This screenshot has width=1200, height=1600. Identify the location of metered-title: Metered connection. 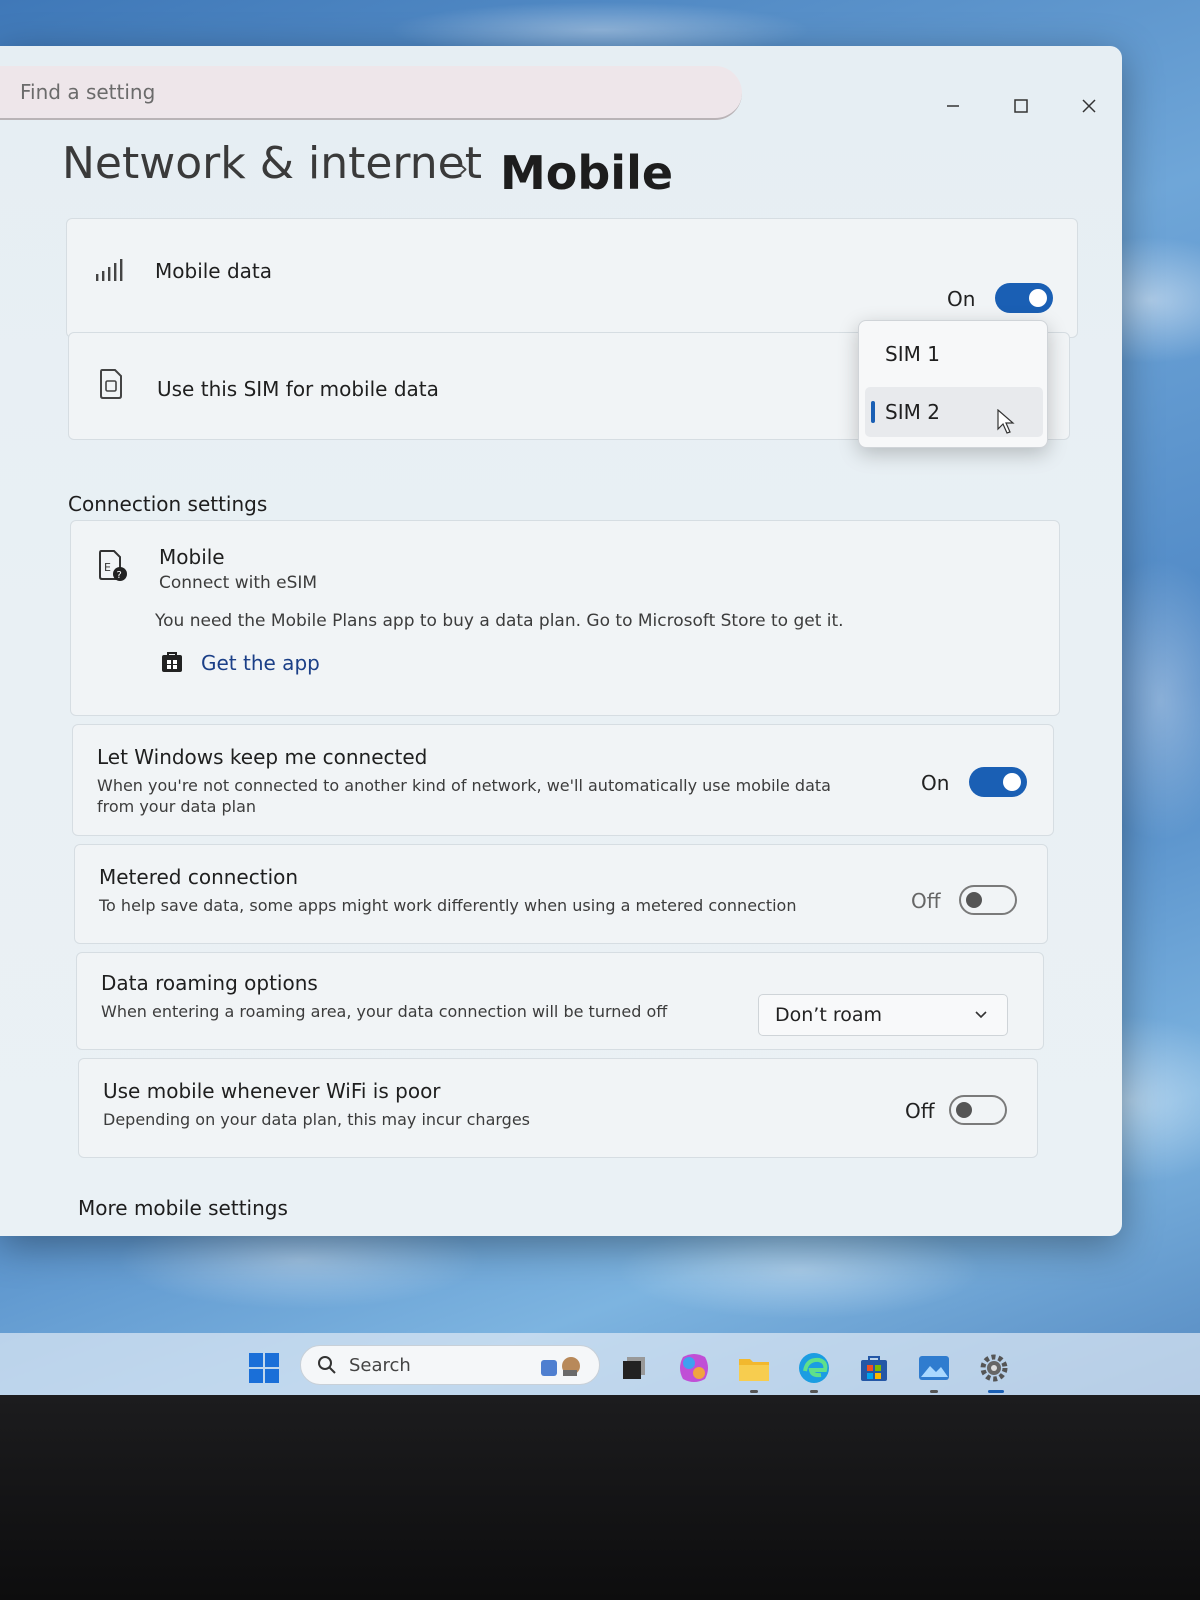
(199, 877).